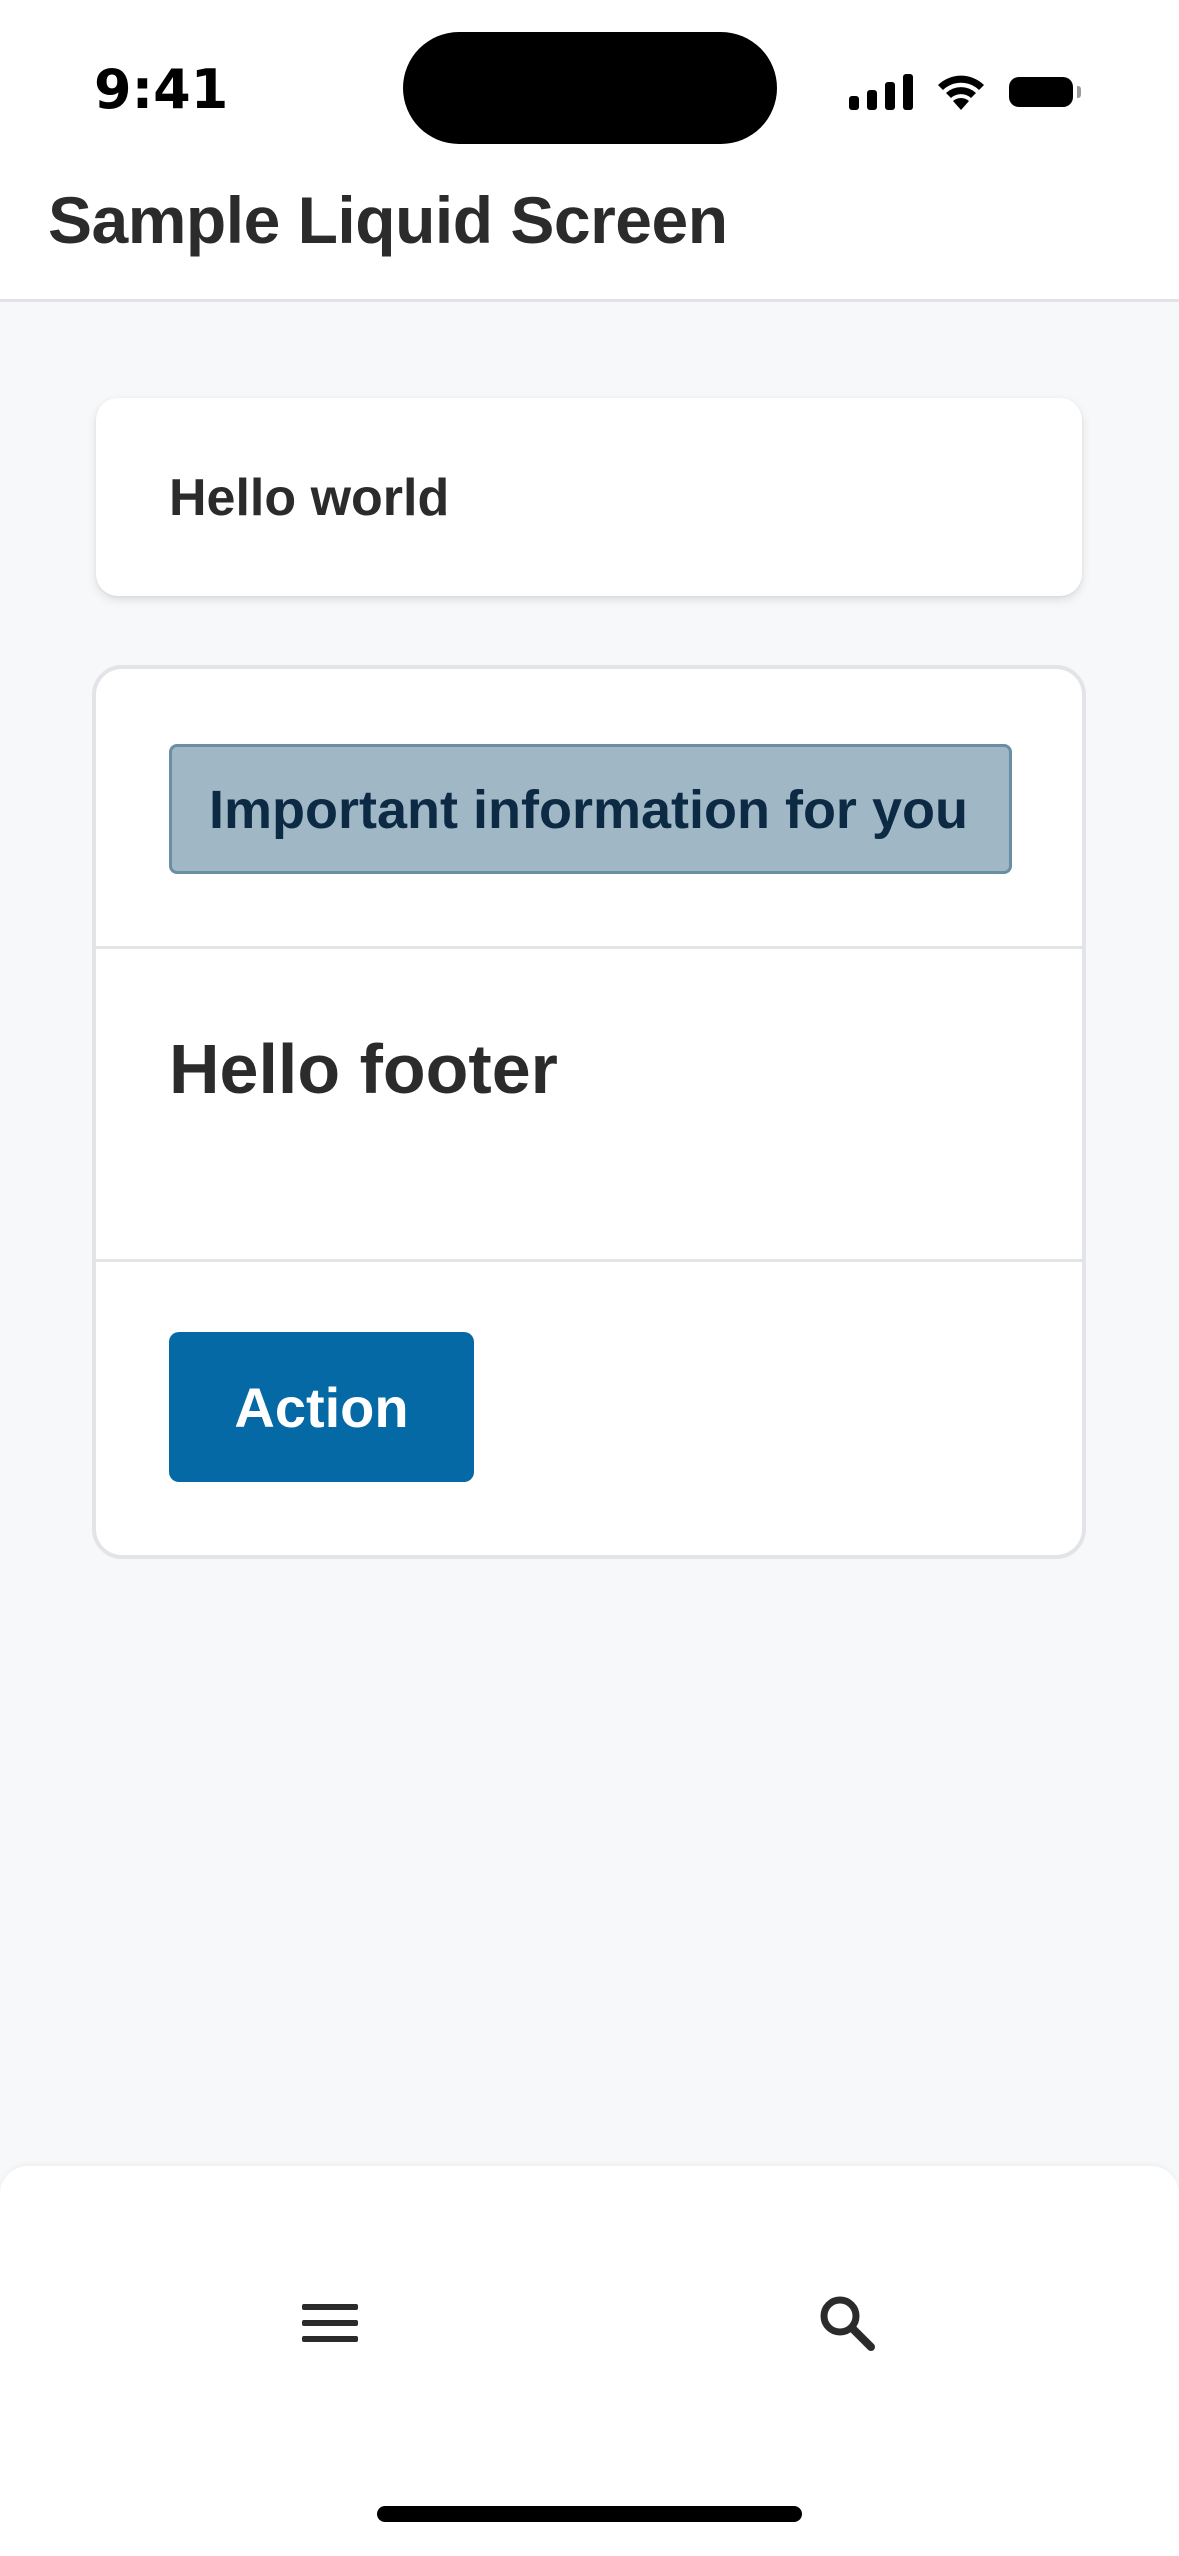 The width and height of the screenshot is (1179, 2556). What do you see at coordinates (589, 1105) in the screenshot?
I see `footer-section: Hello footer` at bounding box center [589, 1105].